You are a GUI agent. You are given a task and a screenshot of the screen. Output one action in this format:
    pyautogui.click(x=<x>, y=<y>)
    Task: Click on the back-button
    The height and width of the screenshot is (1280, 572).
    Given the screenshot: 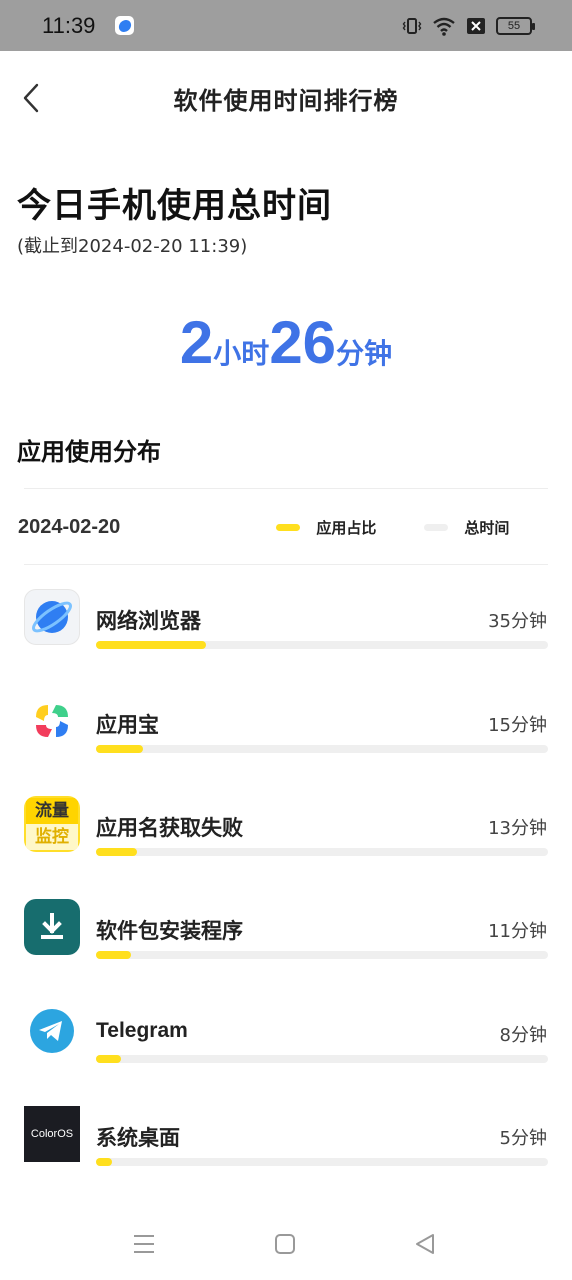 What is the action you would take?
    pyautogui.click(x=35, y=98)
    